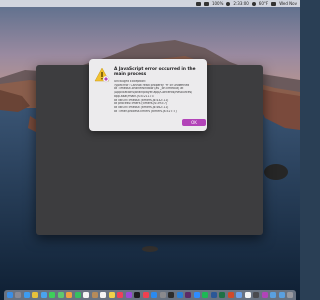  What do you see at coordinates (102, 75) in the screenshot?
I see `warning-triangle-icon` at bounding box center [102, 75].